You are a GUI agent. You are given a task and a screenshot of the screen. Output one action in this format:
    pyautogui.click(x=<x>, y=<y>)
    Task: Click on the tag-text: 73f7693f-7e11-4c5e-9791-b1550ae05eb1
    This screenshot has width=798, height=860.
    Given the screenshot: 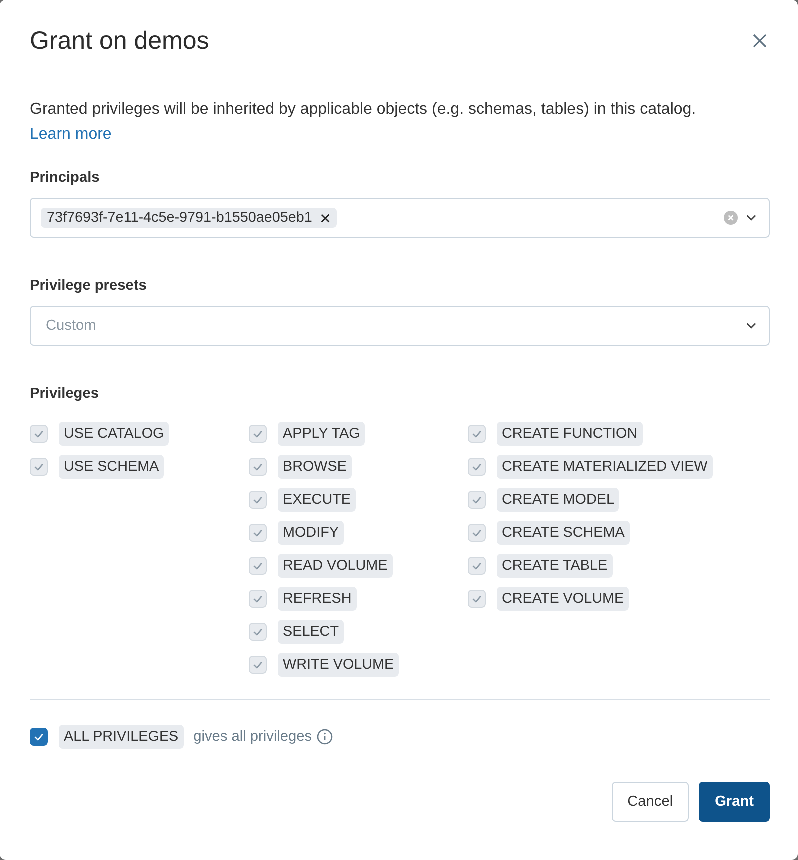 What is the action you would take?
    pyautogui.click(x=179, y=218)
    